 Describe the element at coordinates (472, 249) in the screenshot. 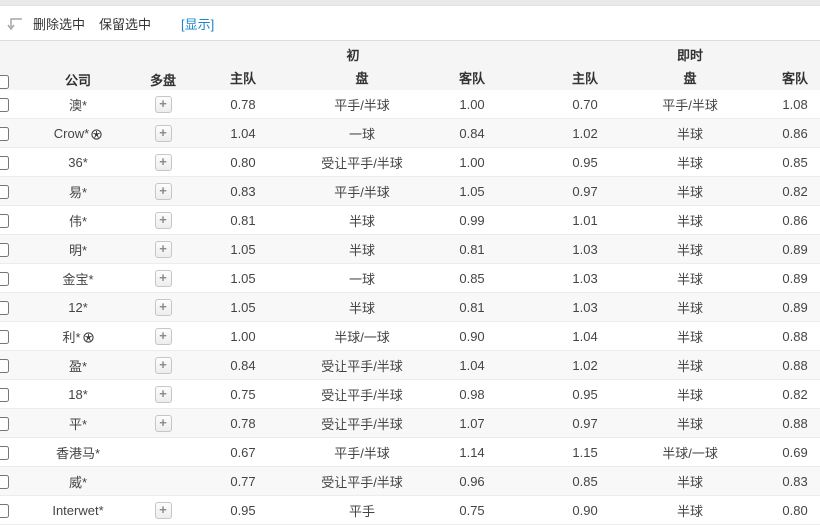

I see `init-away-odds: 0.81` at that location.